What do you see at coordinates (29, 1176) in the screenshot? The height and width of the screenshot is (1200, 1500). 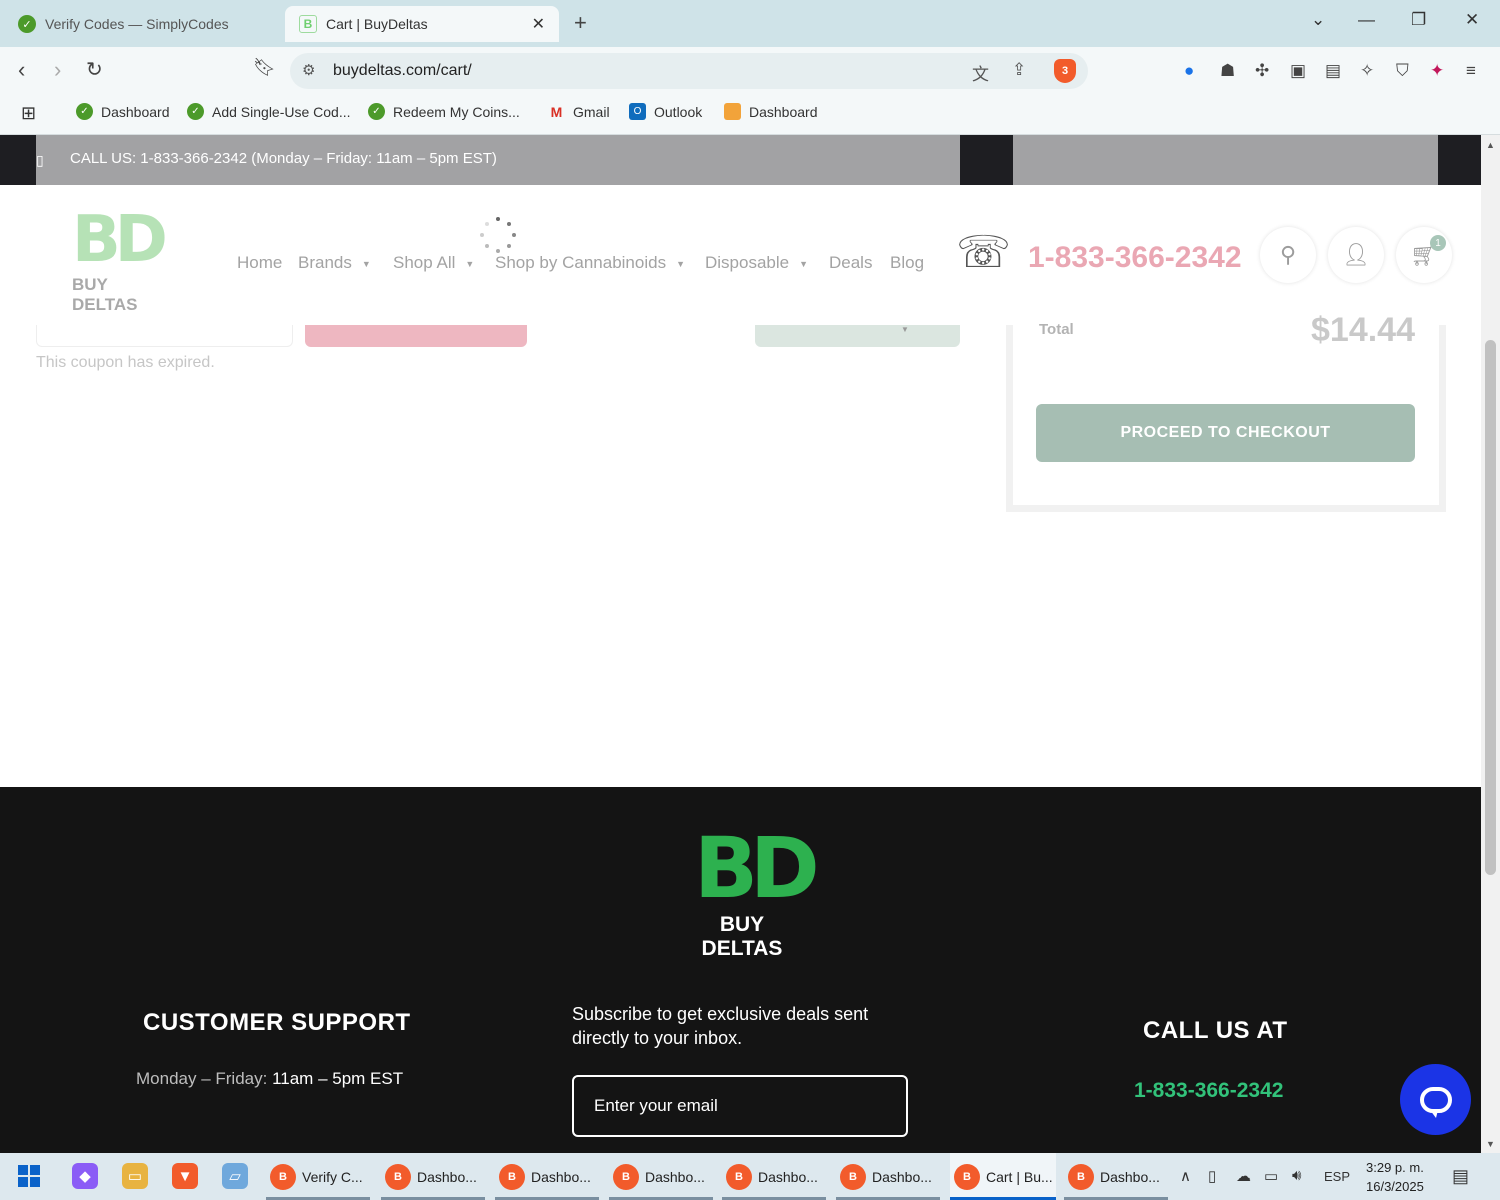 I see `windows-start-icon` at bounding box center [29, 1176].